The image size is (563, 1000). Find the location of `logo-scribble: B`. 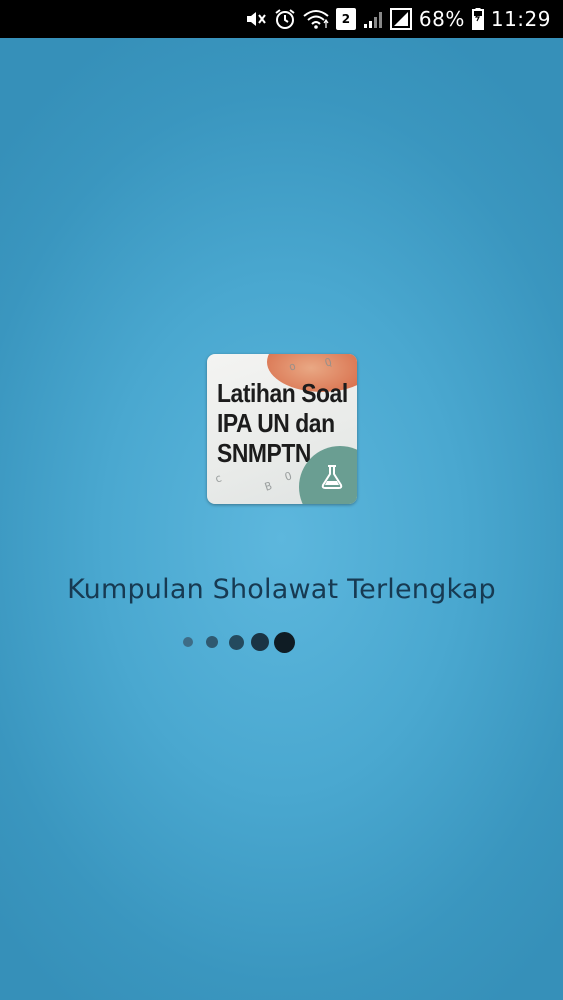

logo-scribble: B is located at coordinates (268, 486).